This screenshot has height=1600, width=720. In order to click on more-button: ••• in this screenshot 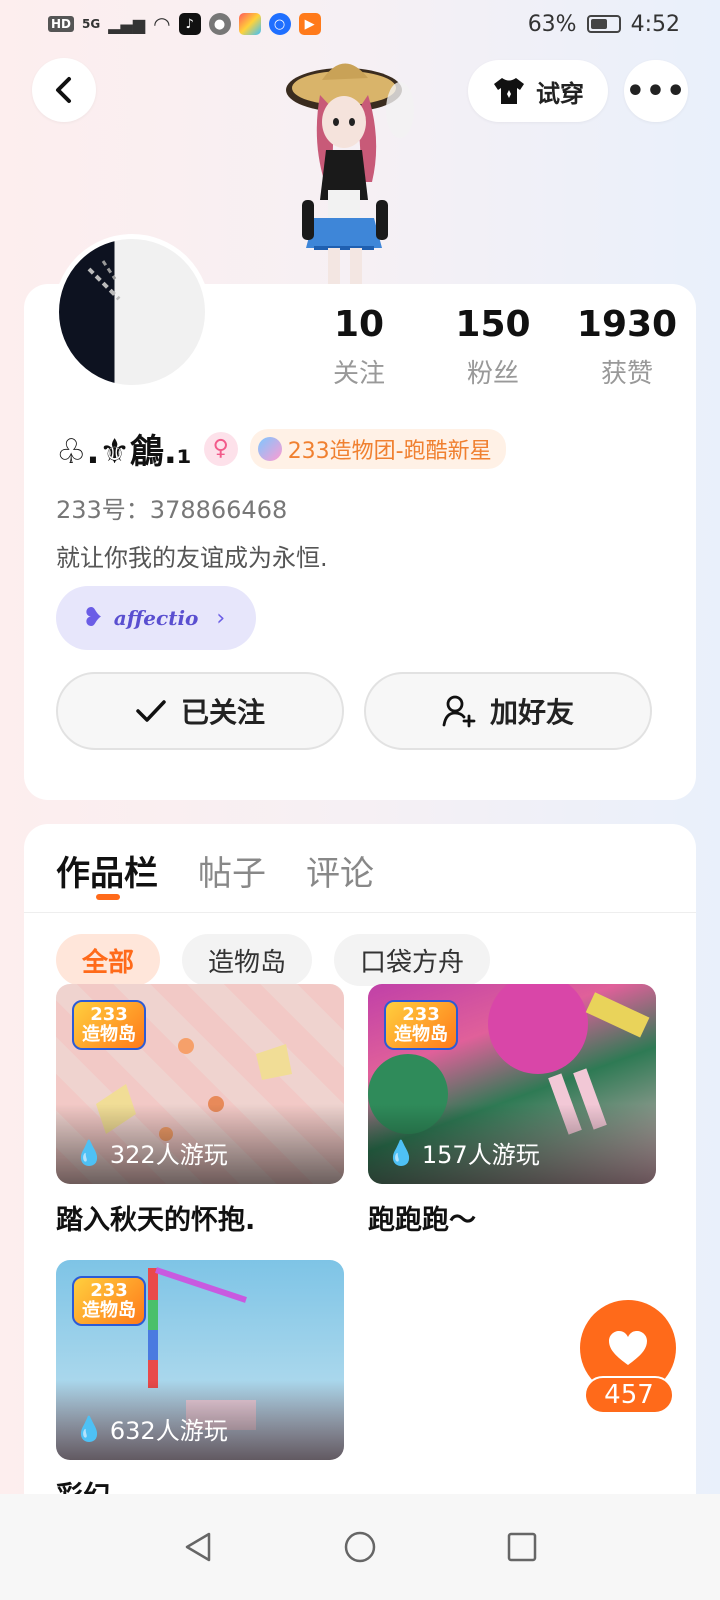, I will do `click(656, 91)`.